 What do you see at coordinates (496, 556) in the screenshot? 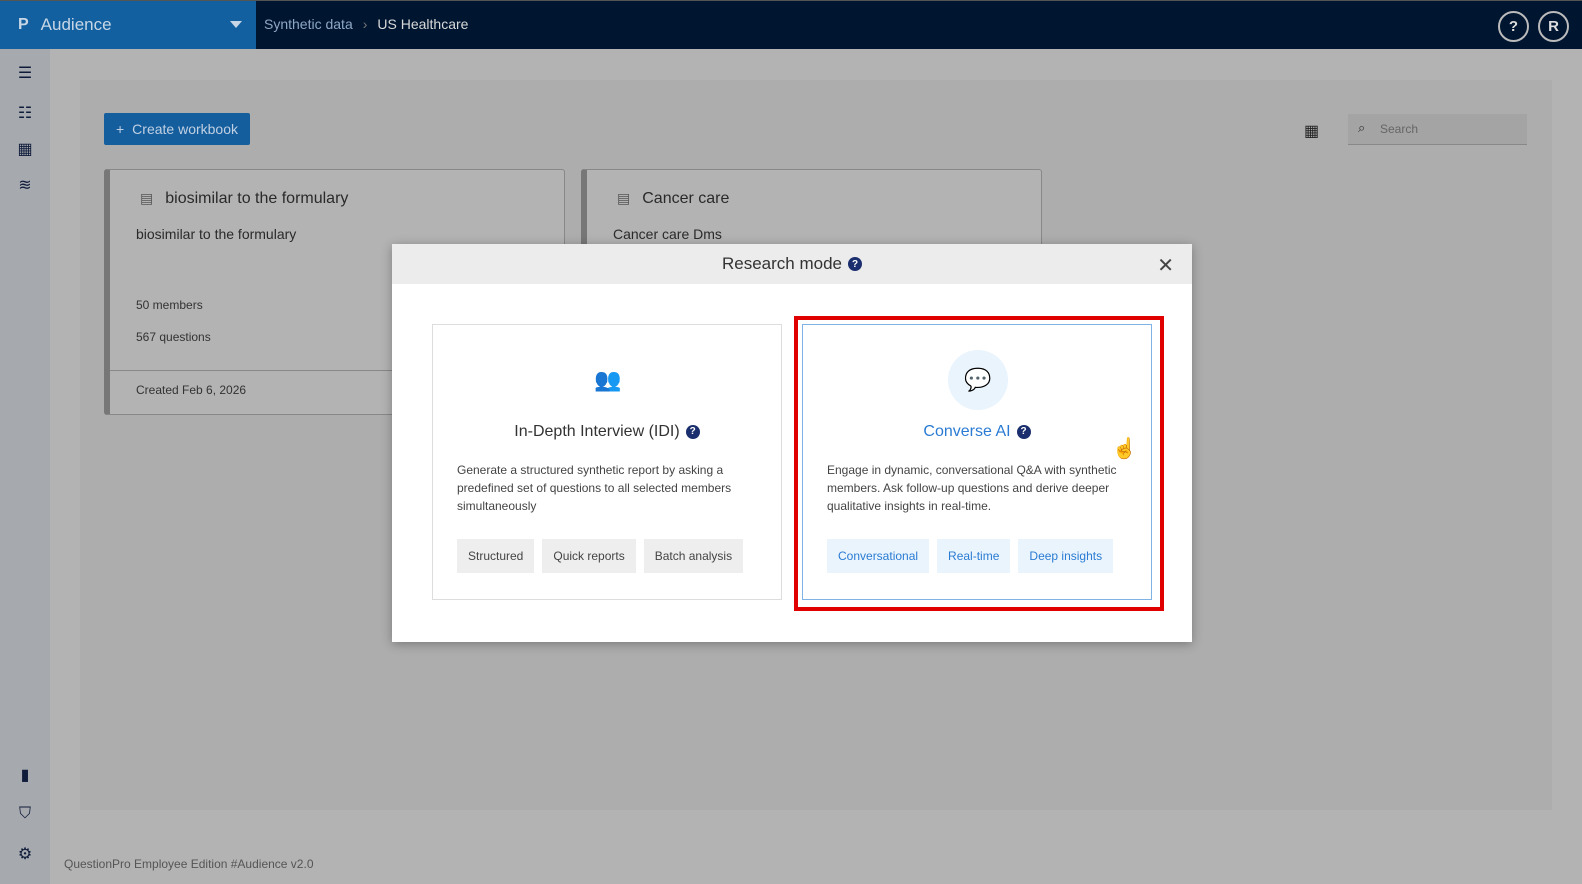
I see `tag: Structured` at bounding box center [496, 556].